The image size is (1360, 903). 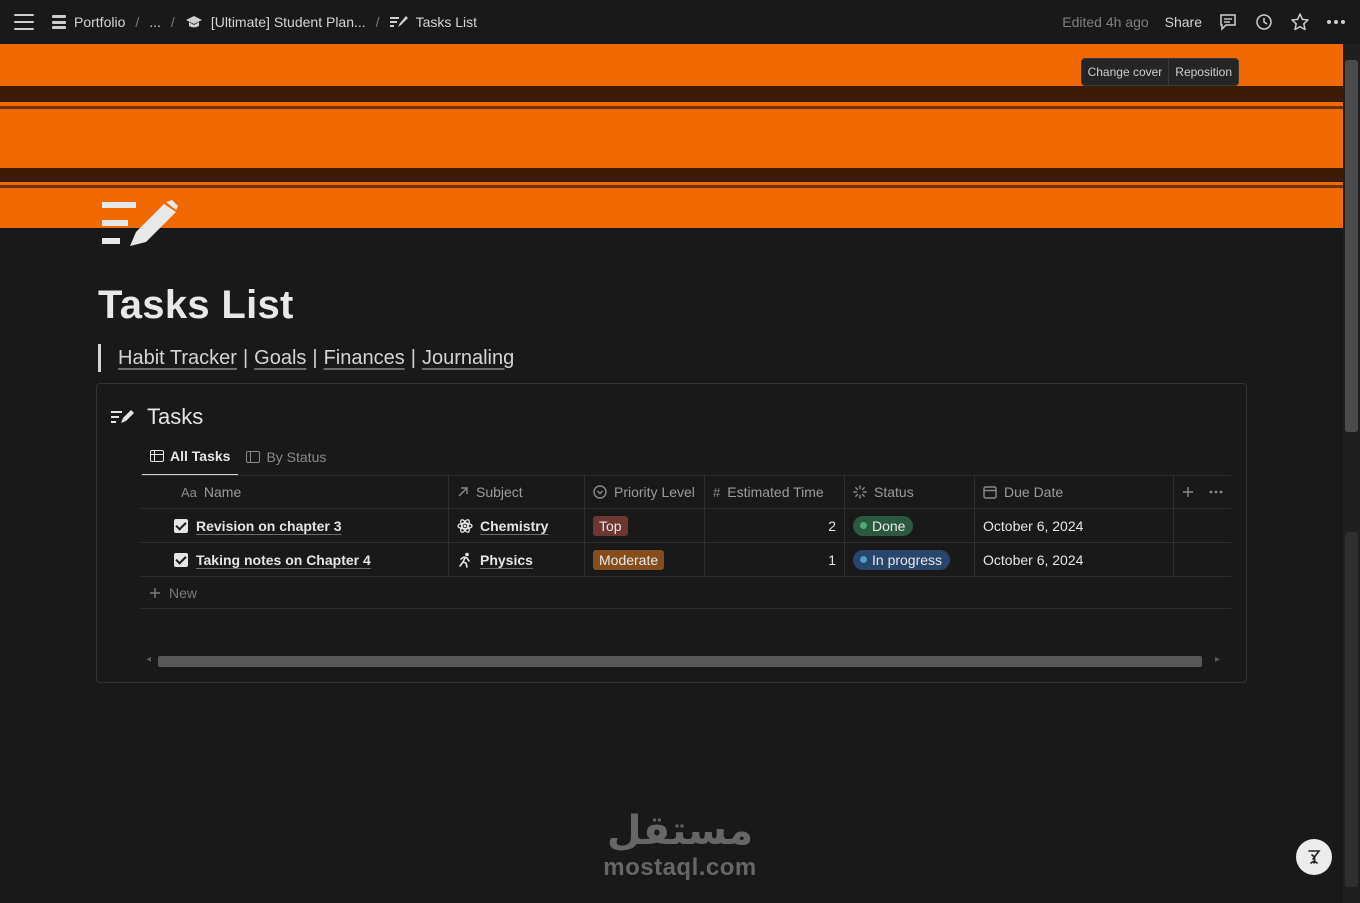 What do you see at coordinates (499, 492) in the screenshot?
I see `column-label: Subject` at bounding box center [499, 492].